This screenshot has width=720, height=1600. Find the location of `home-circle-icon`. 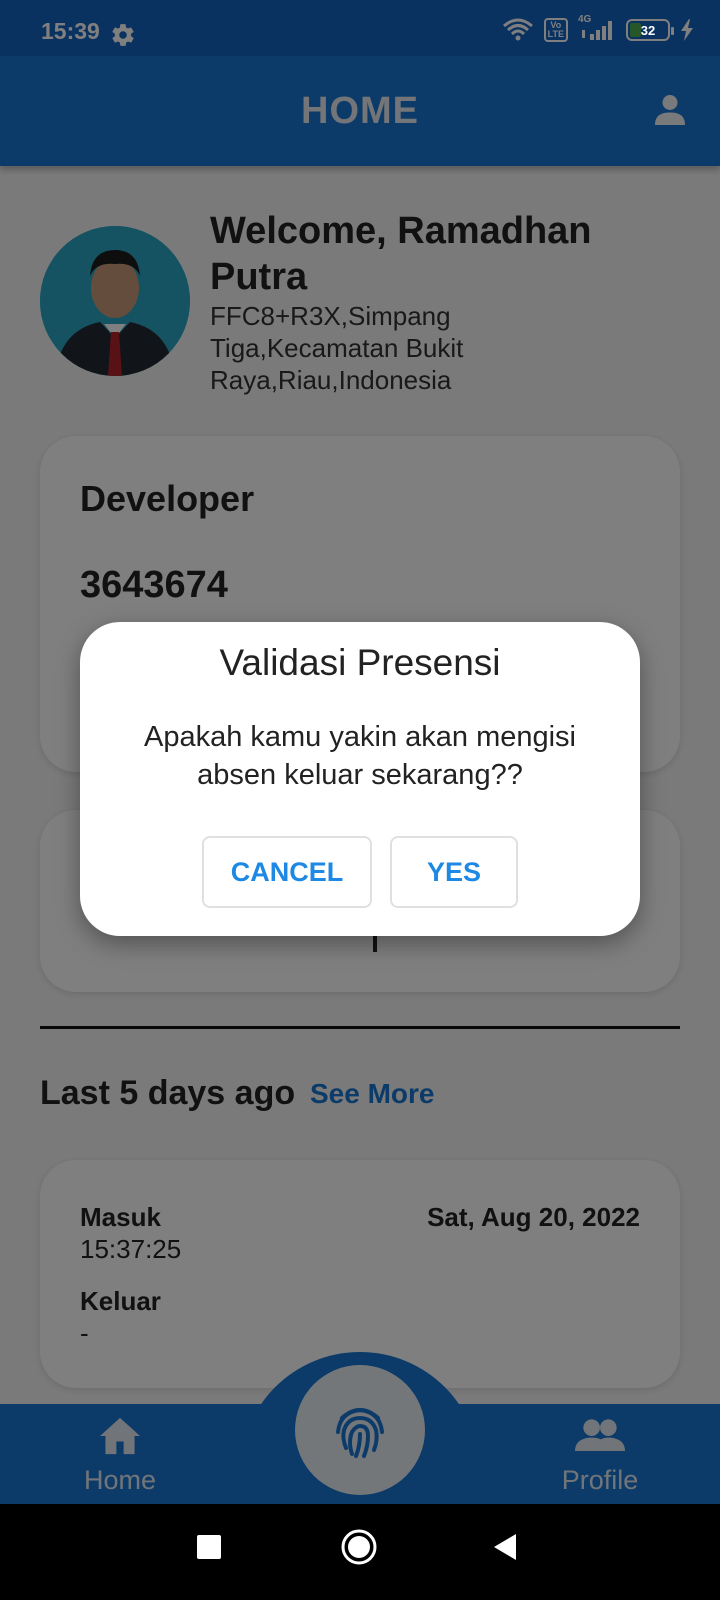

home-circle-icon is located at coordinates (359, 1547).